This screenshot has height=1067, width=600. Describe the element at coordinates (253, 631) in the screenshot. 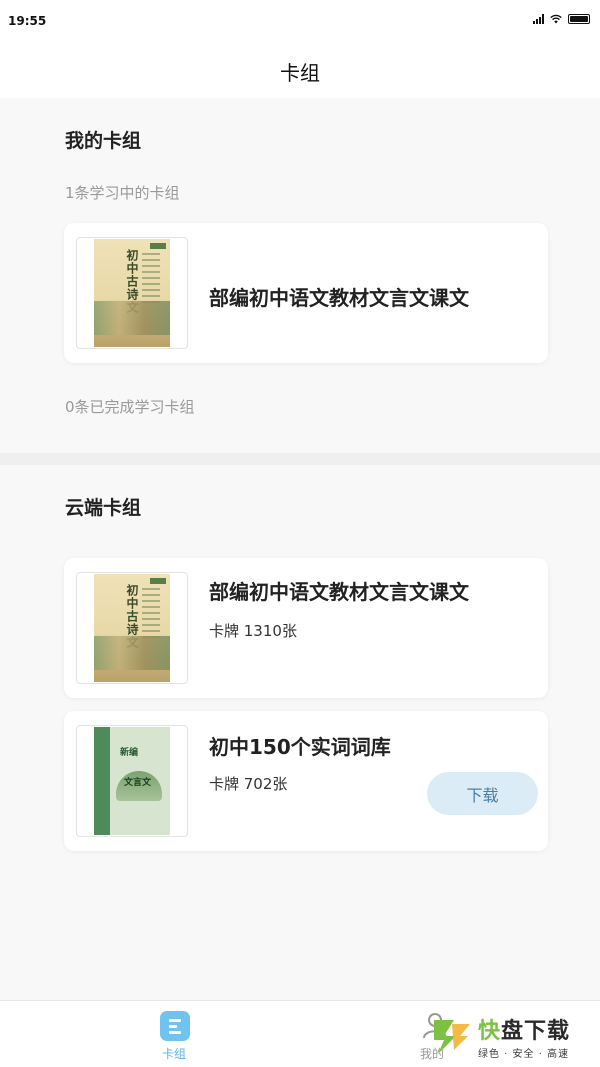

I see `deck-card-count: 卡牌 1310张` at that location.